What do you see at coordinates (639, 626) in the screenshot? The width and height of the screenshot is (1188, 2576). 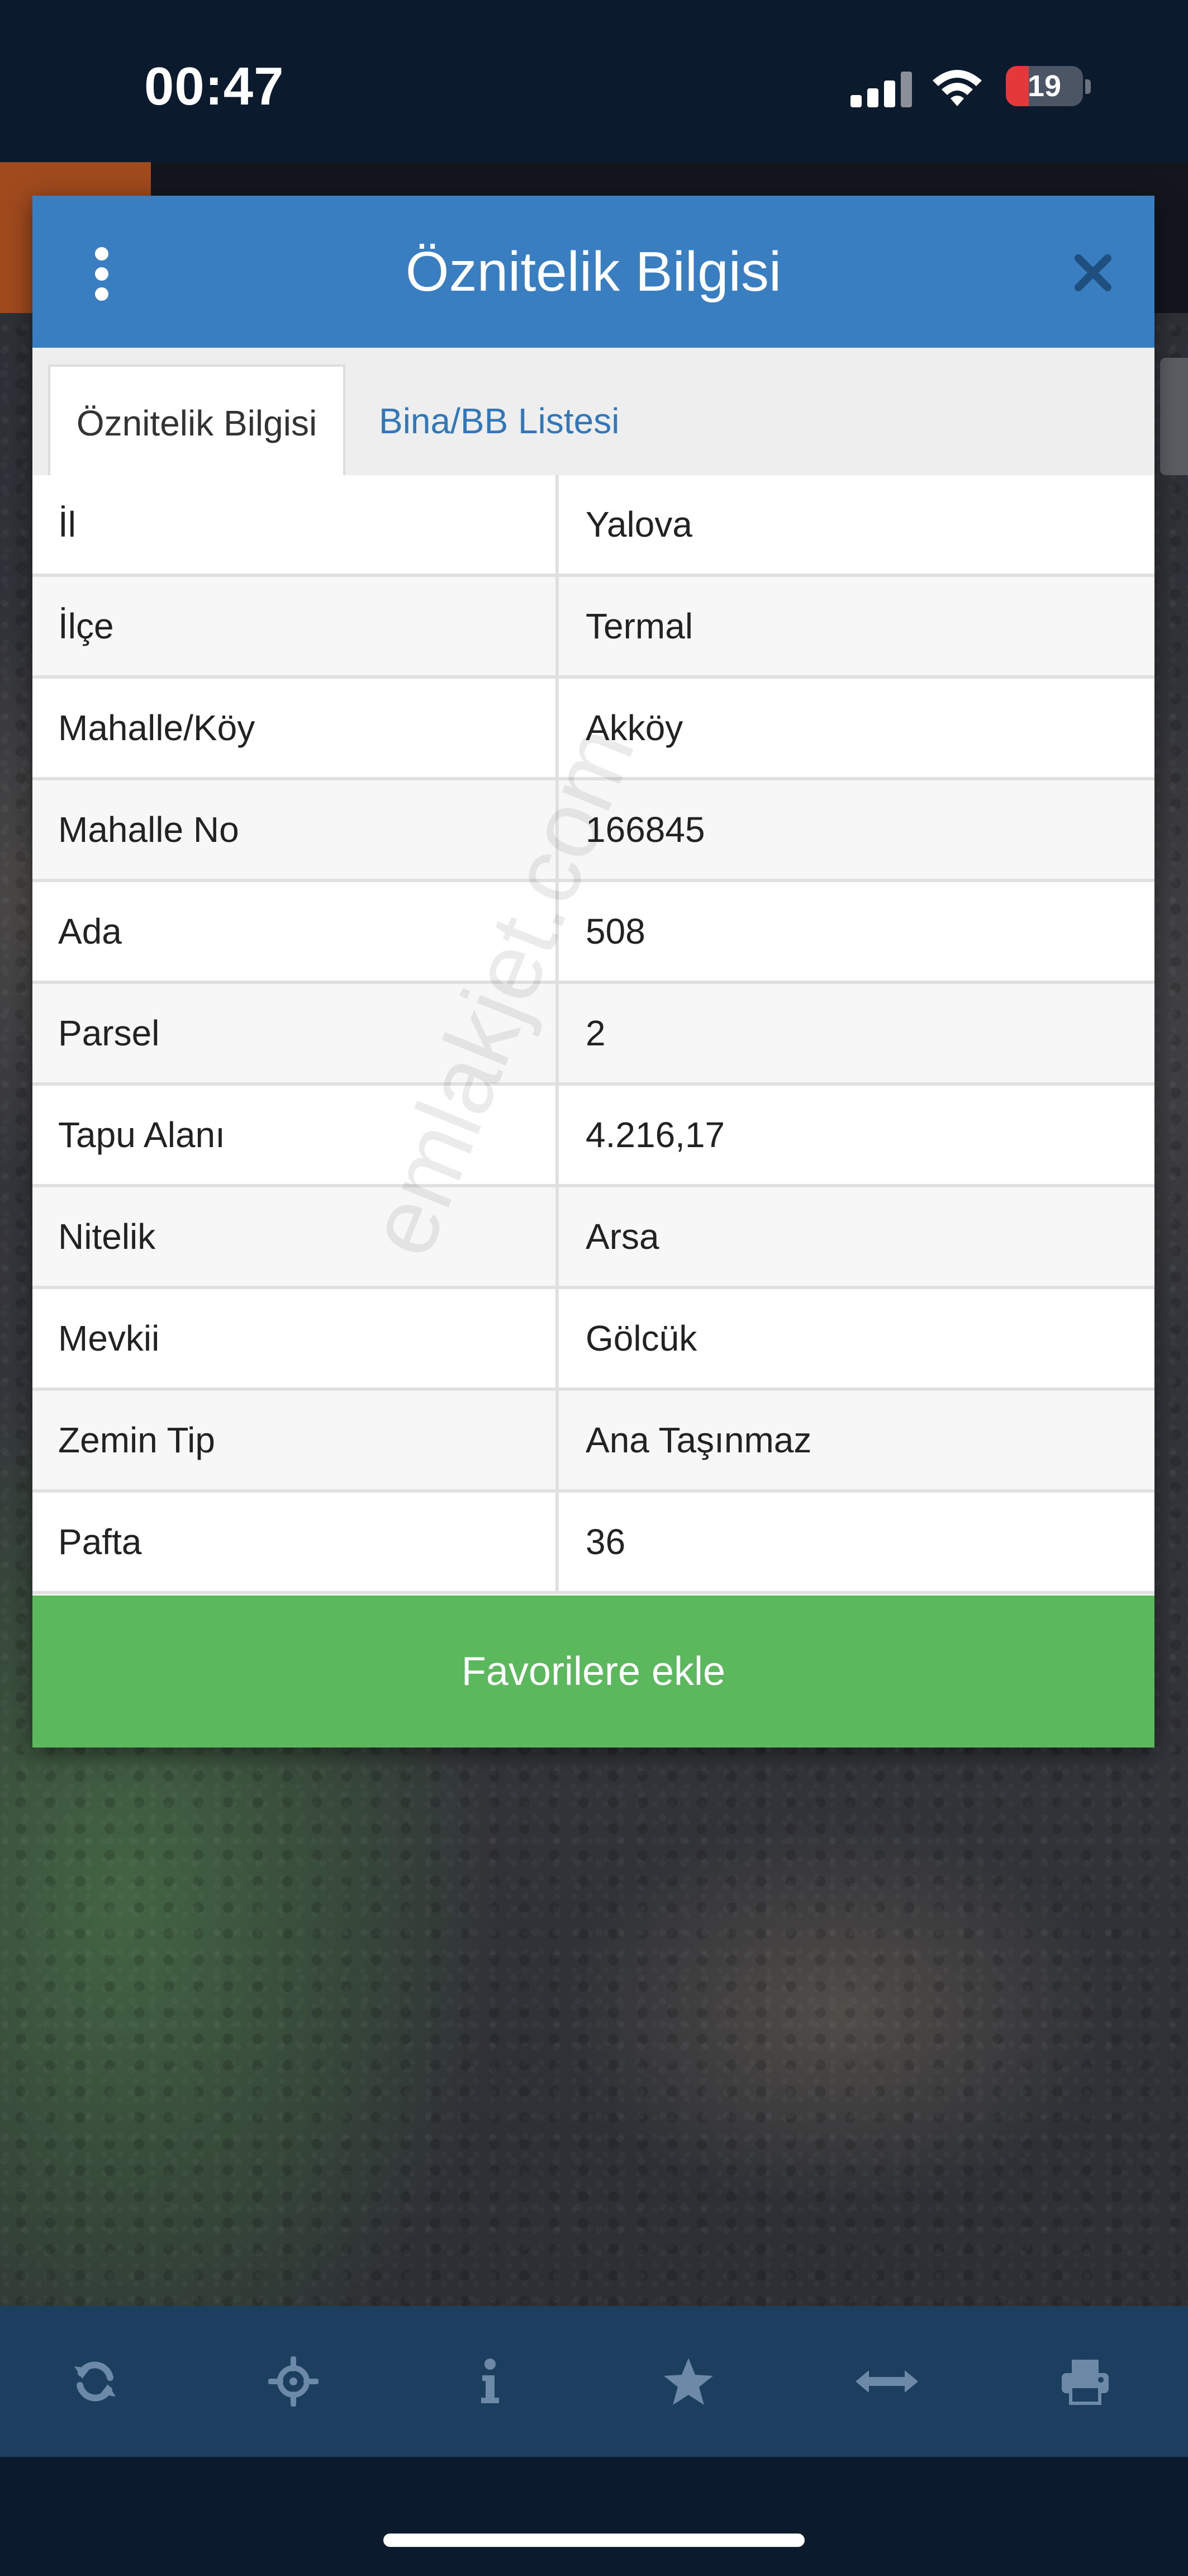 I see `row-value: Termal` at bounding box center [639, 626].